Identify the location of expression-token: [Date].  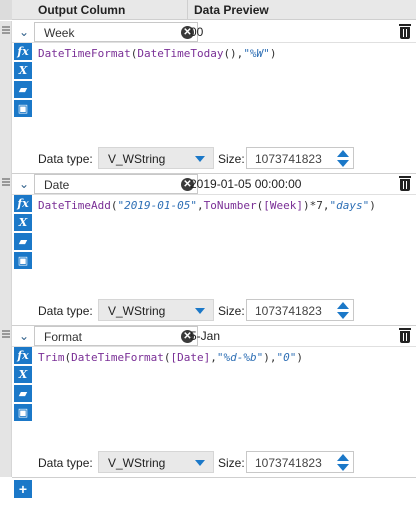
(190, 357).